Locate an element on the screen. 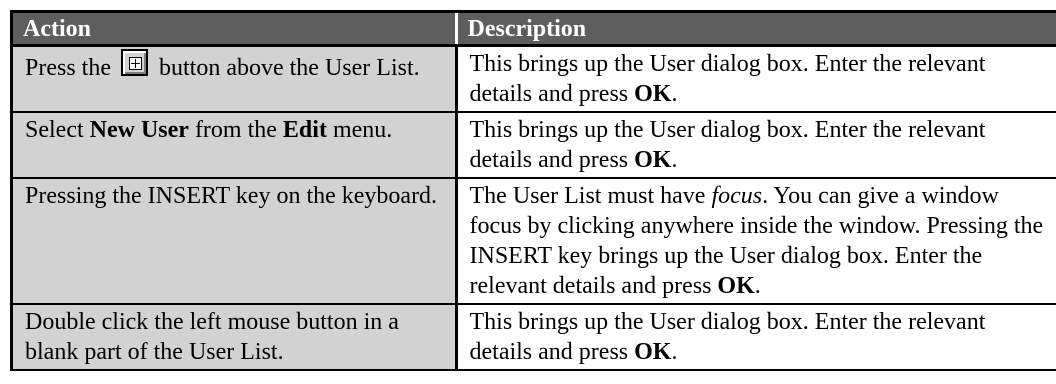 The width and height of the screenshot is (1056, 384). action-cell: Press the button above the User List. is located at coordinates (235, 79).